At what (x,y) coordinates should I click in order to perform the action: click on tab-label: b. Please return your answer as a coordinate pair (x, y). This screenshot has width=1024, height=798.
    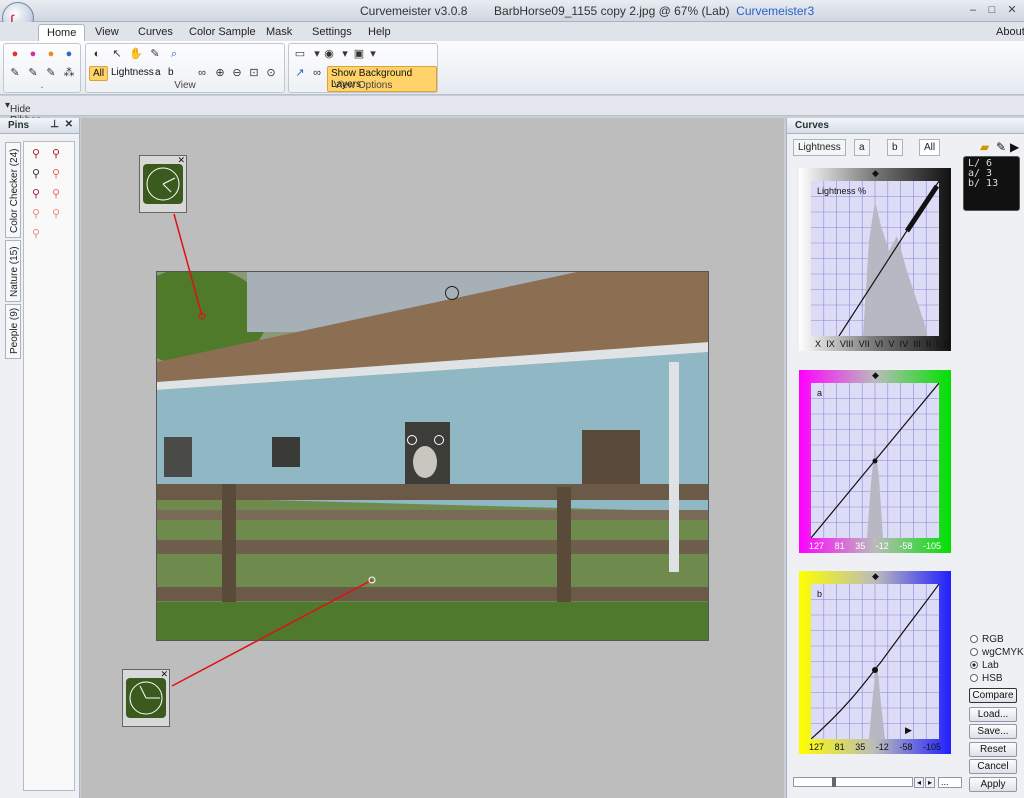
    Looking at the image, I should click on (895, 147).